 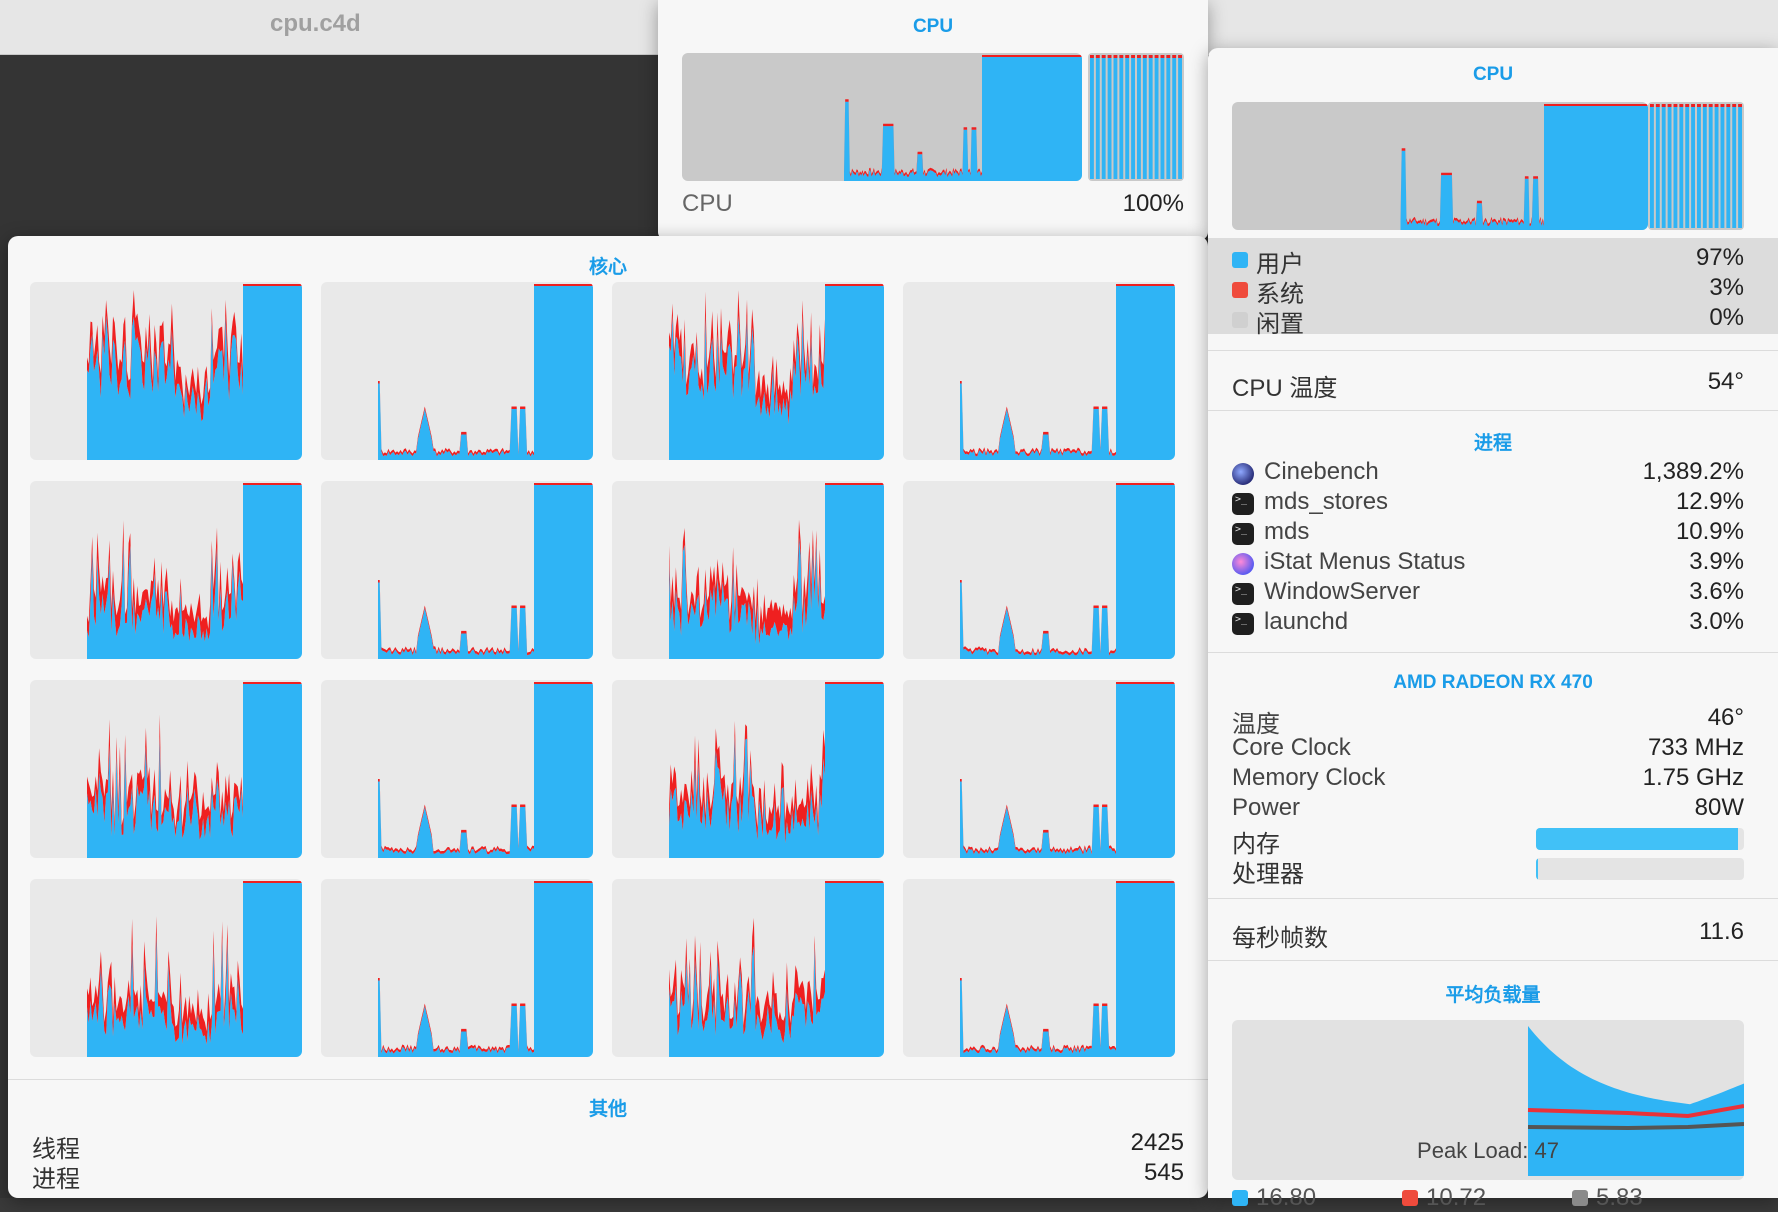 What do you see at coordinates (933, 26) in the screenshot?
I see `top-cpu-title: CPU` at bounding box center [933, 26].